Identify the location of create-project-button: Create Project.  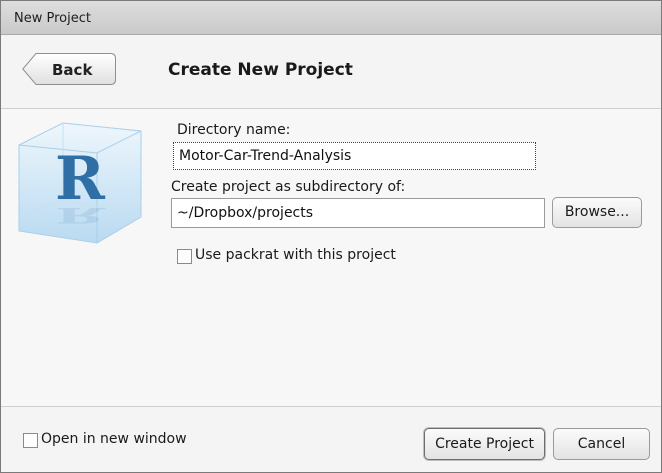
(484, 444).